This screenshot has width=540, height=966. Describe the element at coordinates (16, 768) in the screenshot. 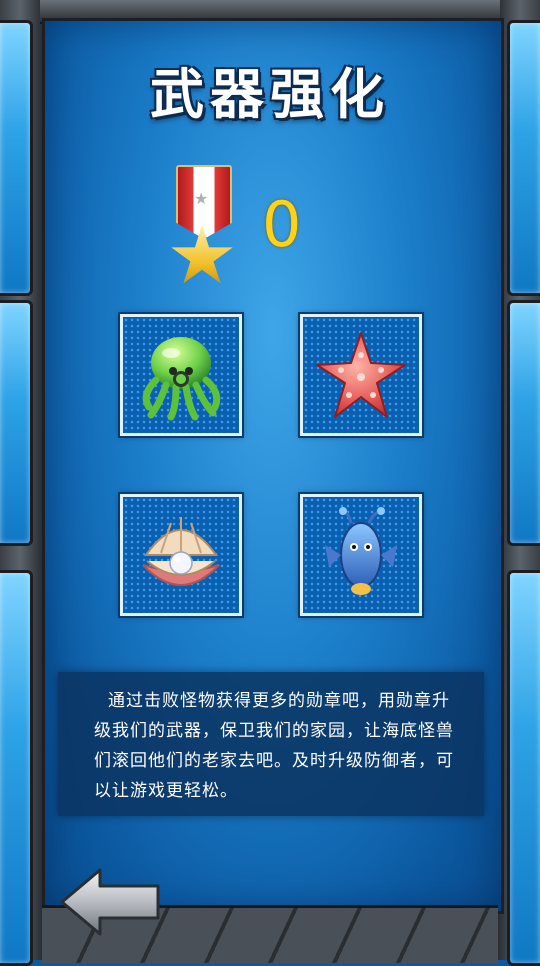

I see `left-glass-pane-bottom` at that location.